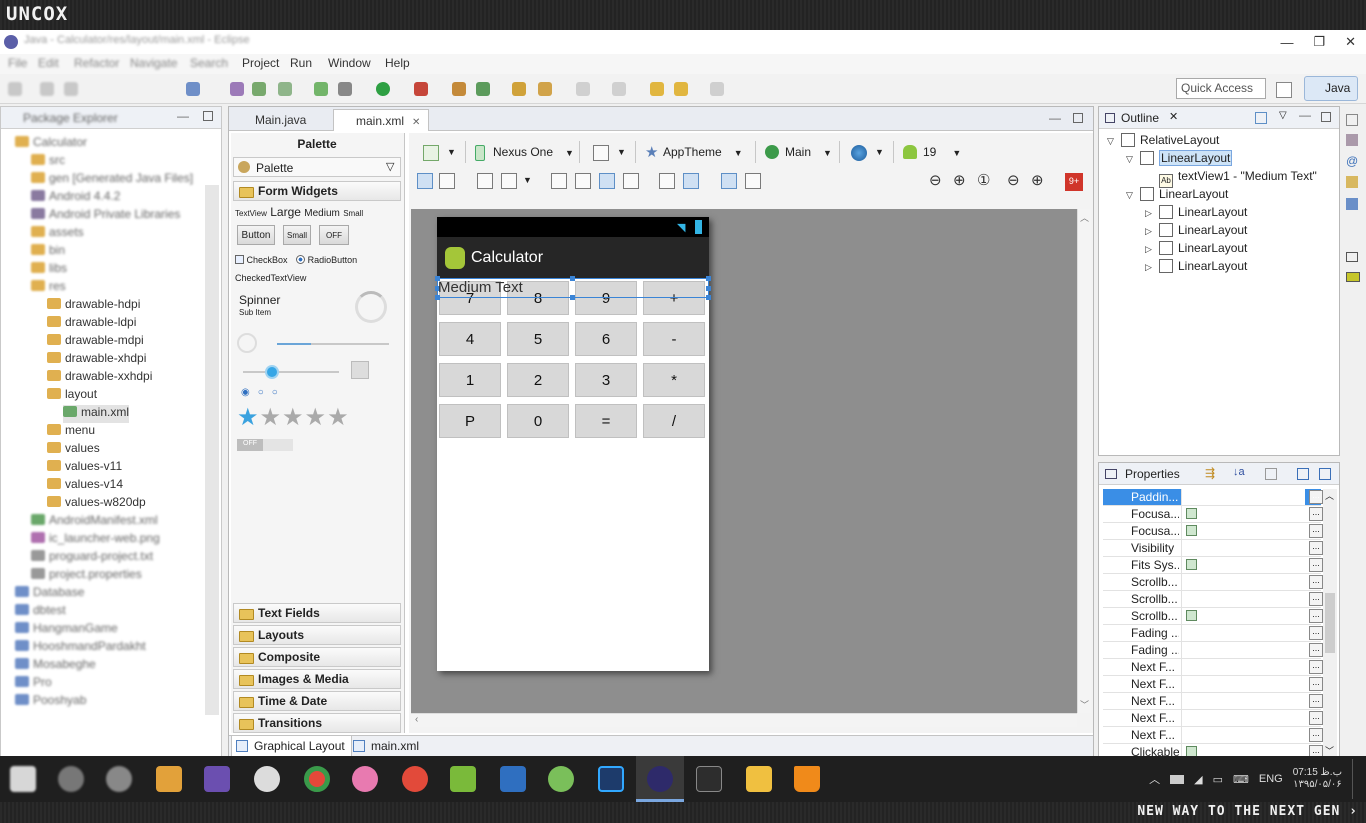 This screenshot has height=823, width=1366. Describe the element at coordinates (105, 216) in the screenshot. I see `tree-item: Android Private Libraries` at that location.